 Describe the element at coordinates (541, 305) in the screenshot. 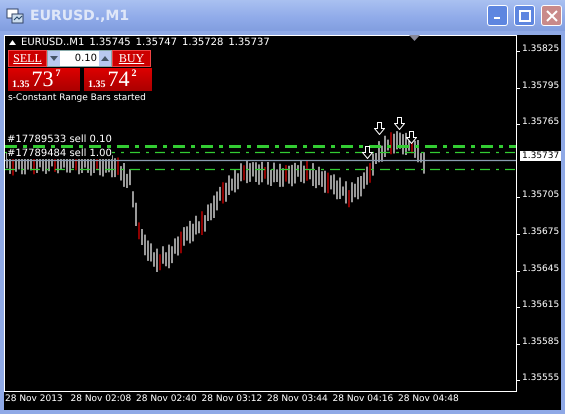

I see `price-label: 1.35615` at that location.